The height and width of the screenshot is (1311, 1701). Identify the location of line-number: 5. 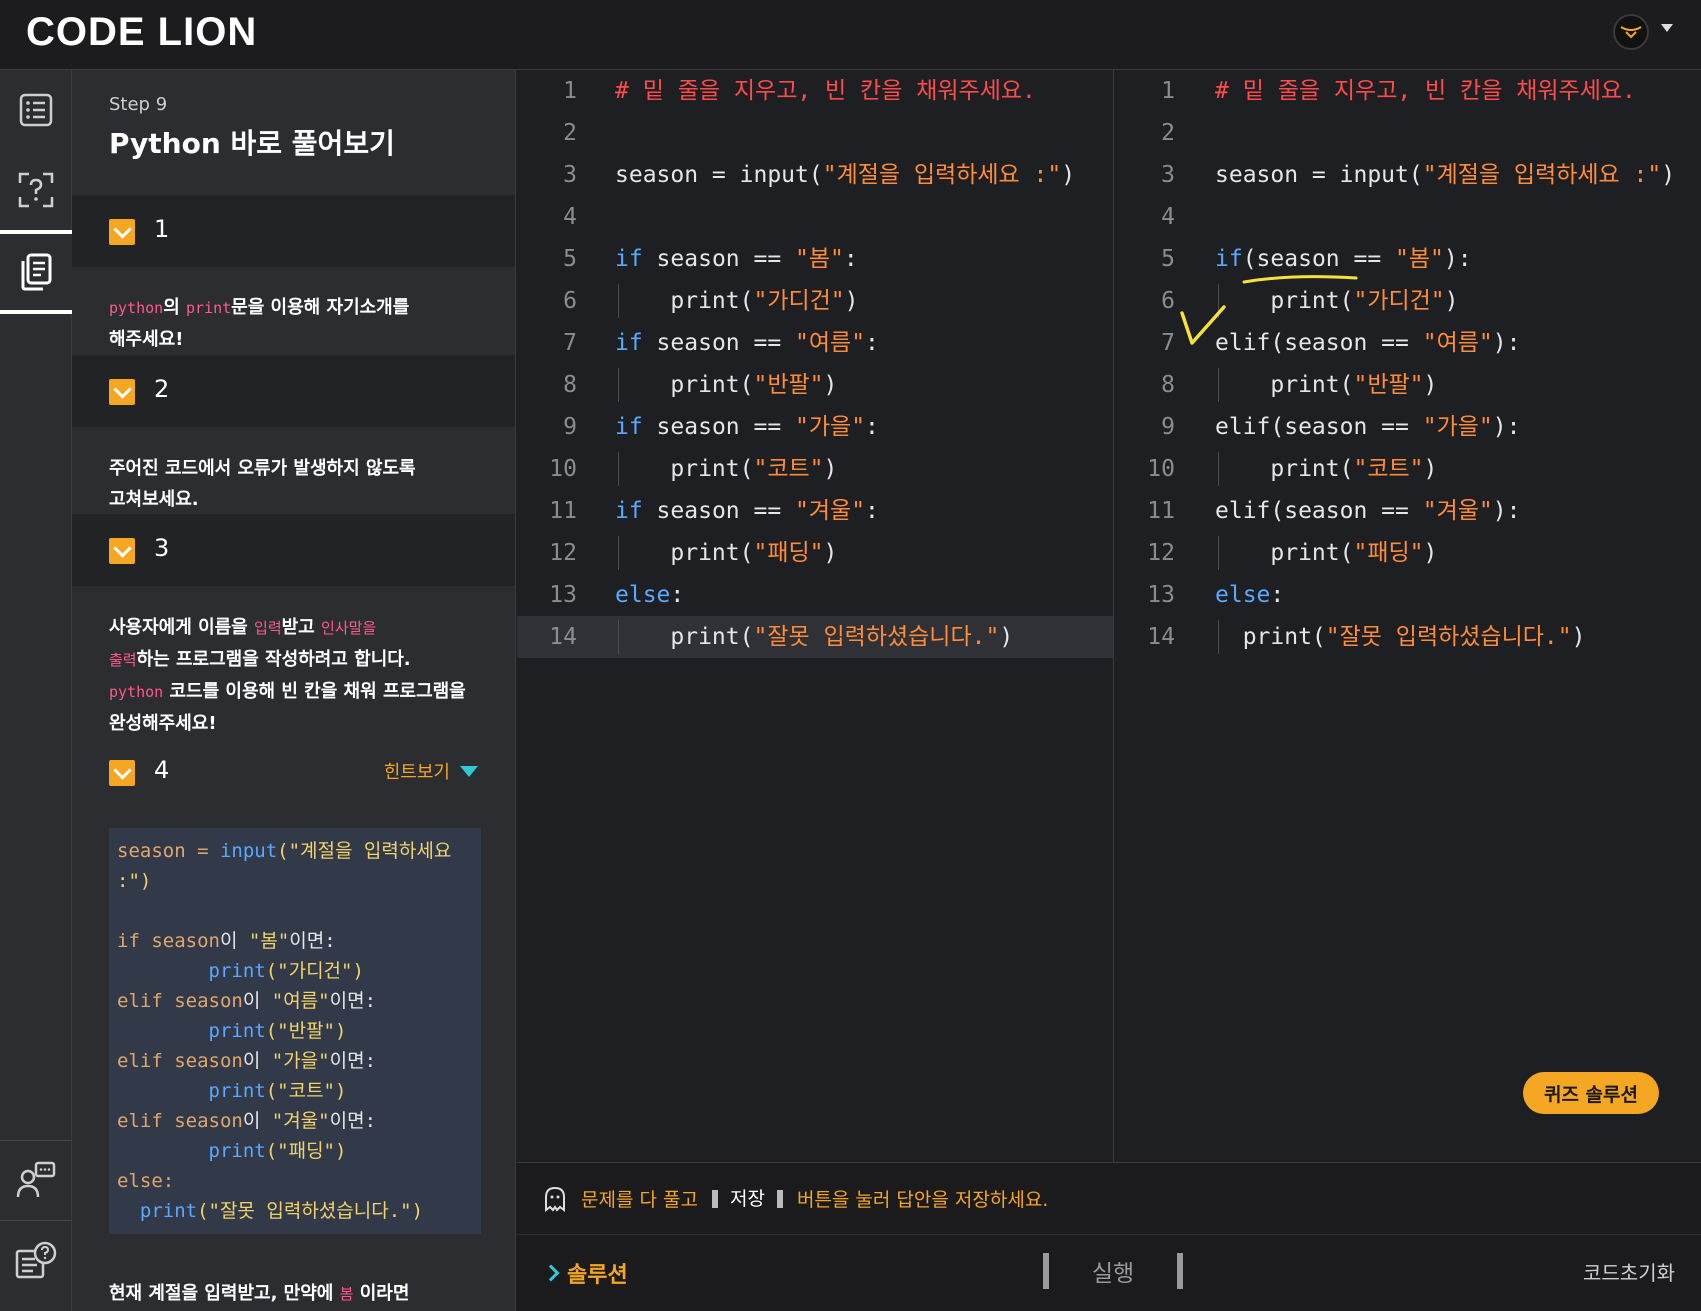
(1168, 259).